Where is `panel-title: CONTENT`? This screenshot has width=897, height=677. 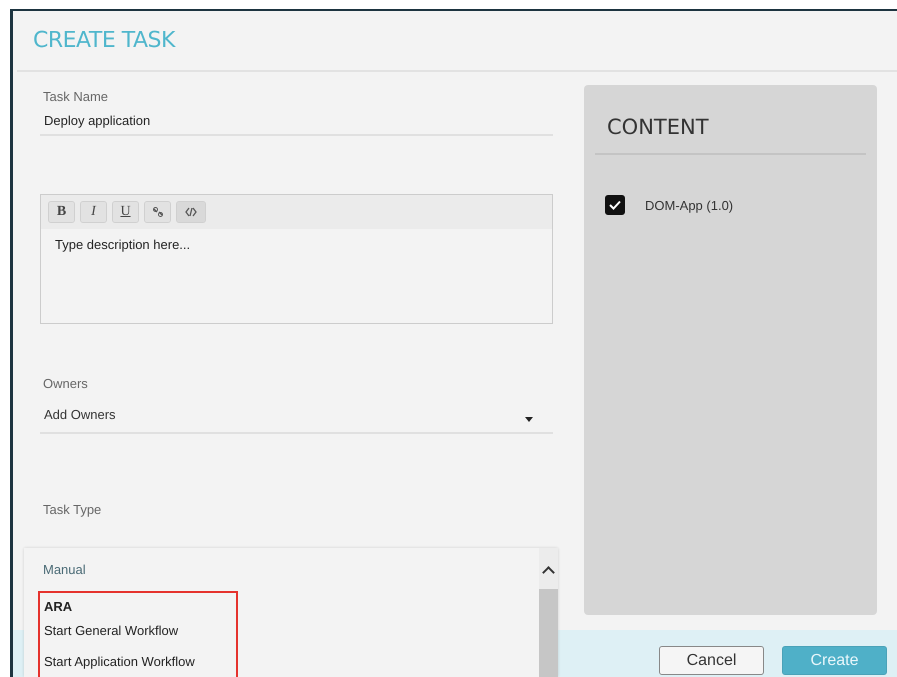
panel-title: CONTENT is located at coordinates (730, 120).